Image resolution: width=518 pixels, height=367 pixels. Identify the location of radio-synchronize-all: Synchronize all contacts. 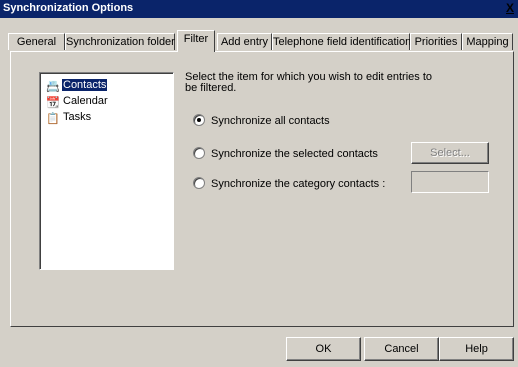
(261, 121).